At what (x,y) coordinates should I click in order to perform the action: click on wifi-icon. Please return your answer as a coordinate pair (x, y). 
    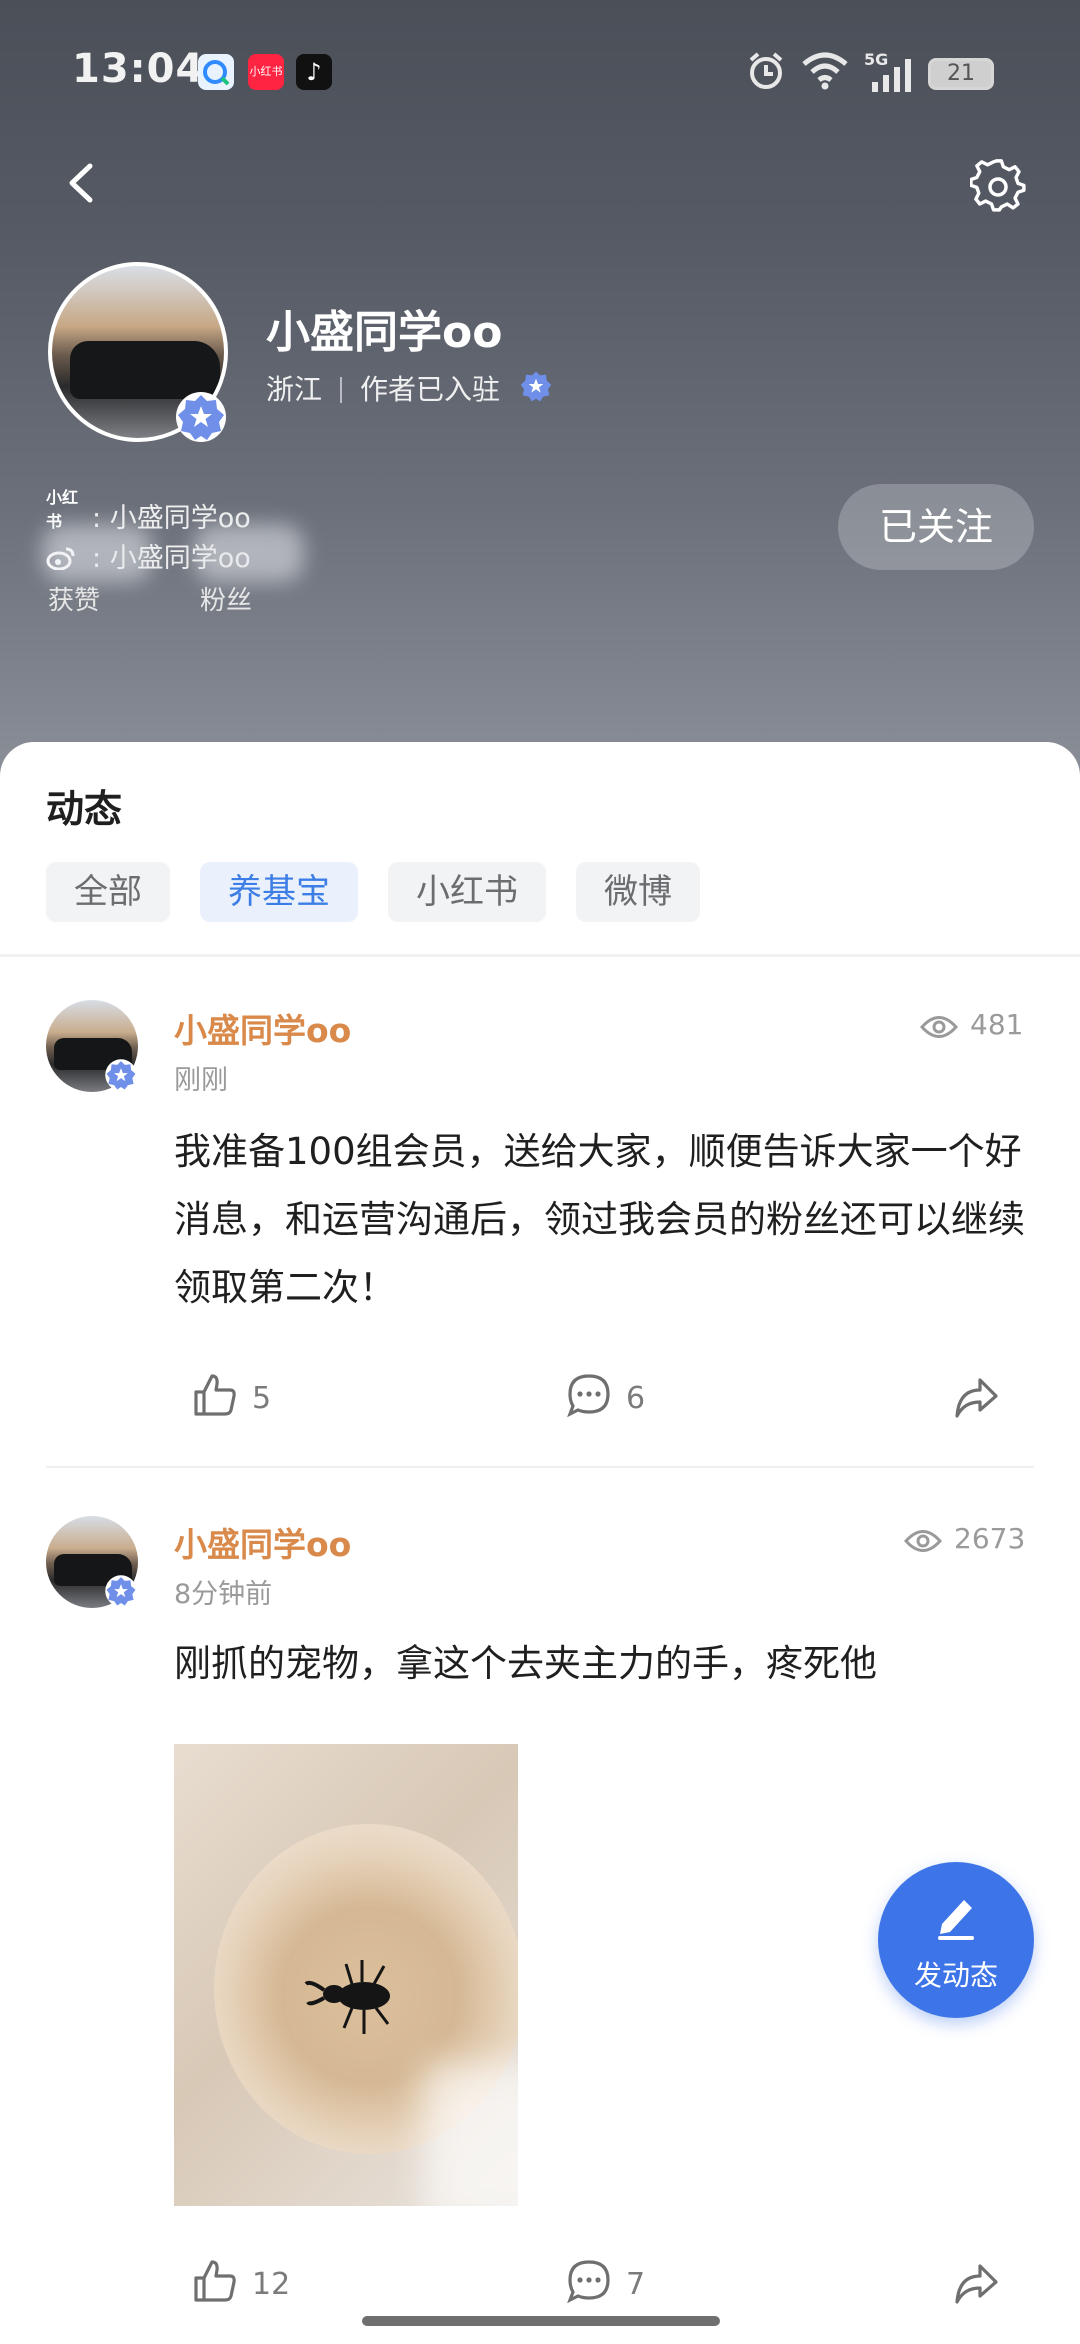
    Looking at the image, I should click on (825, 71).